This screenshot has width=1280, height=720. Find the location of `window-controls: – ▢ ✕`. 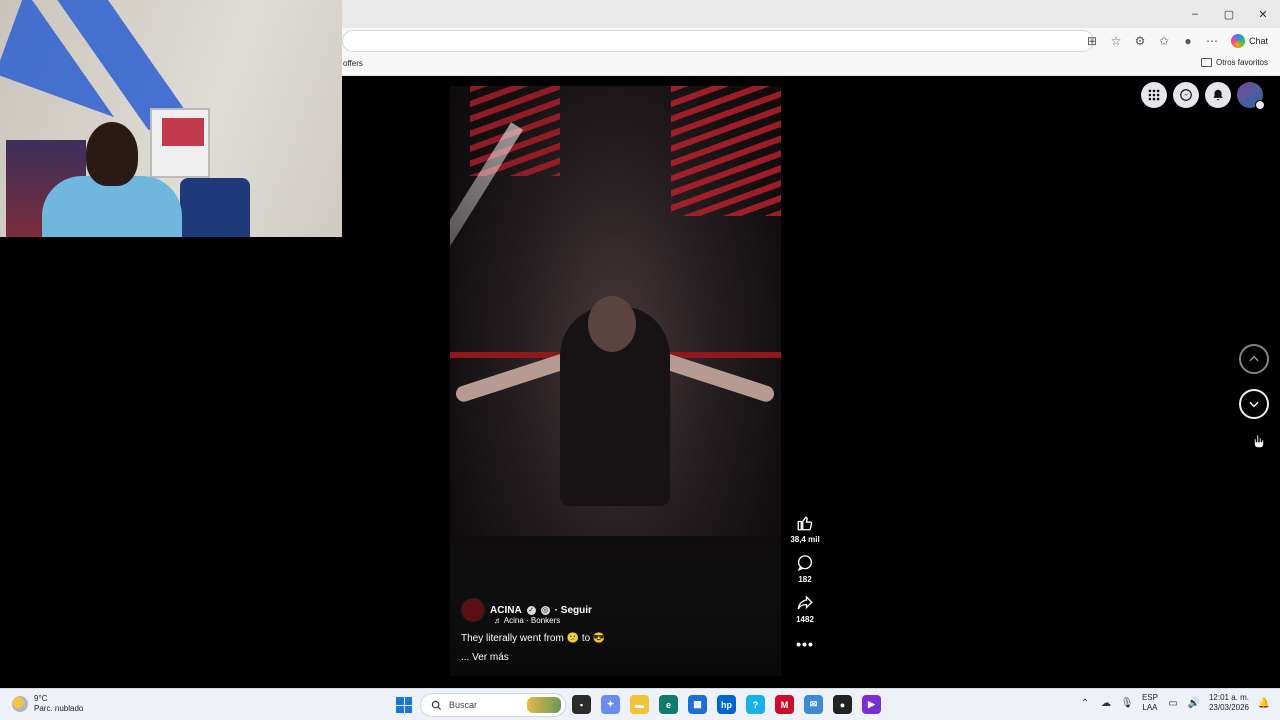

window-controls: – ▢ ✕ is located at coordinates (1229, 14).